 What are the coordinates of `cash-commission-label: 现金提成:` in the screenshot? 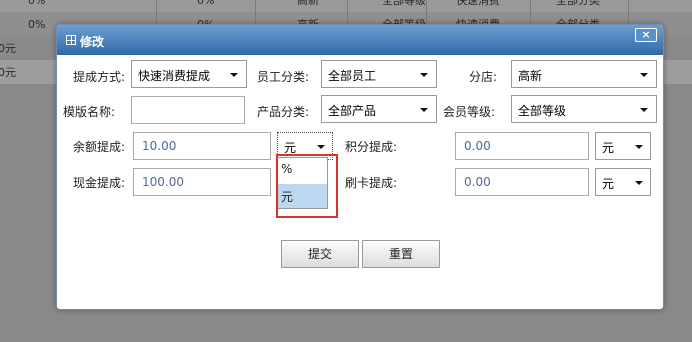 It's located at (99, 183).